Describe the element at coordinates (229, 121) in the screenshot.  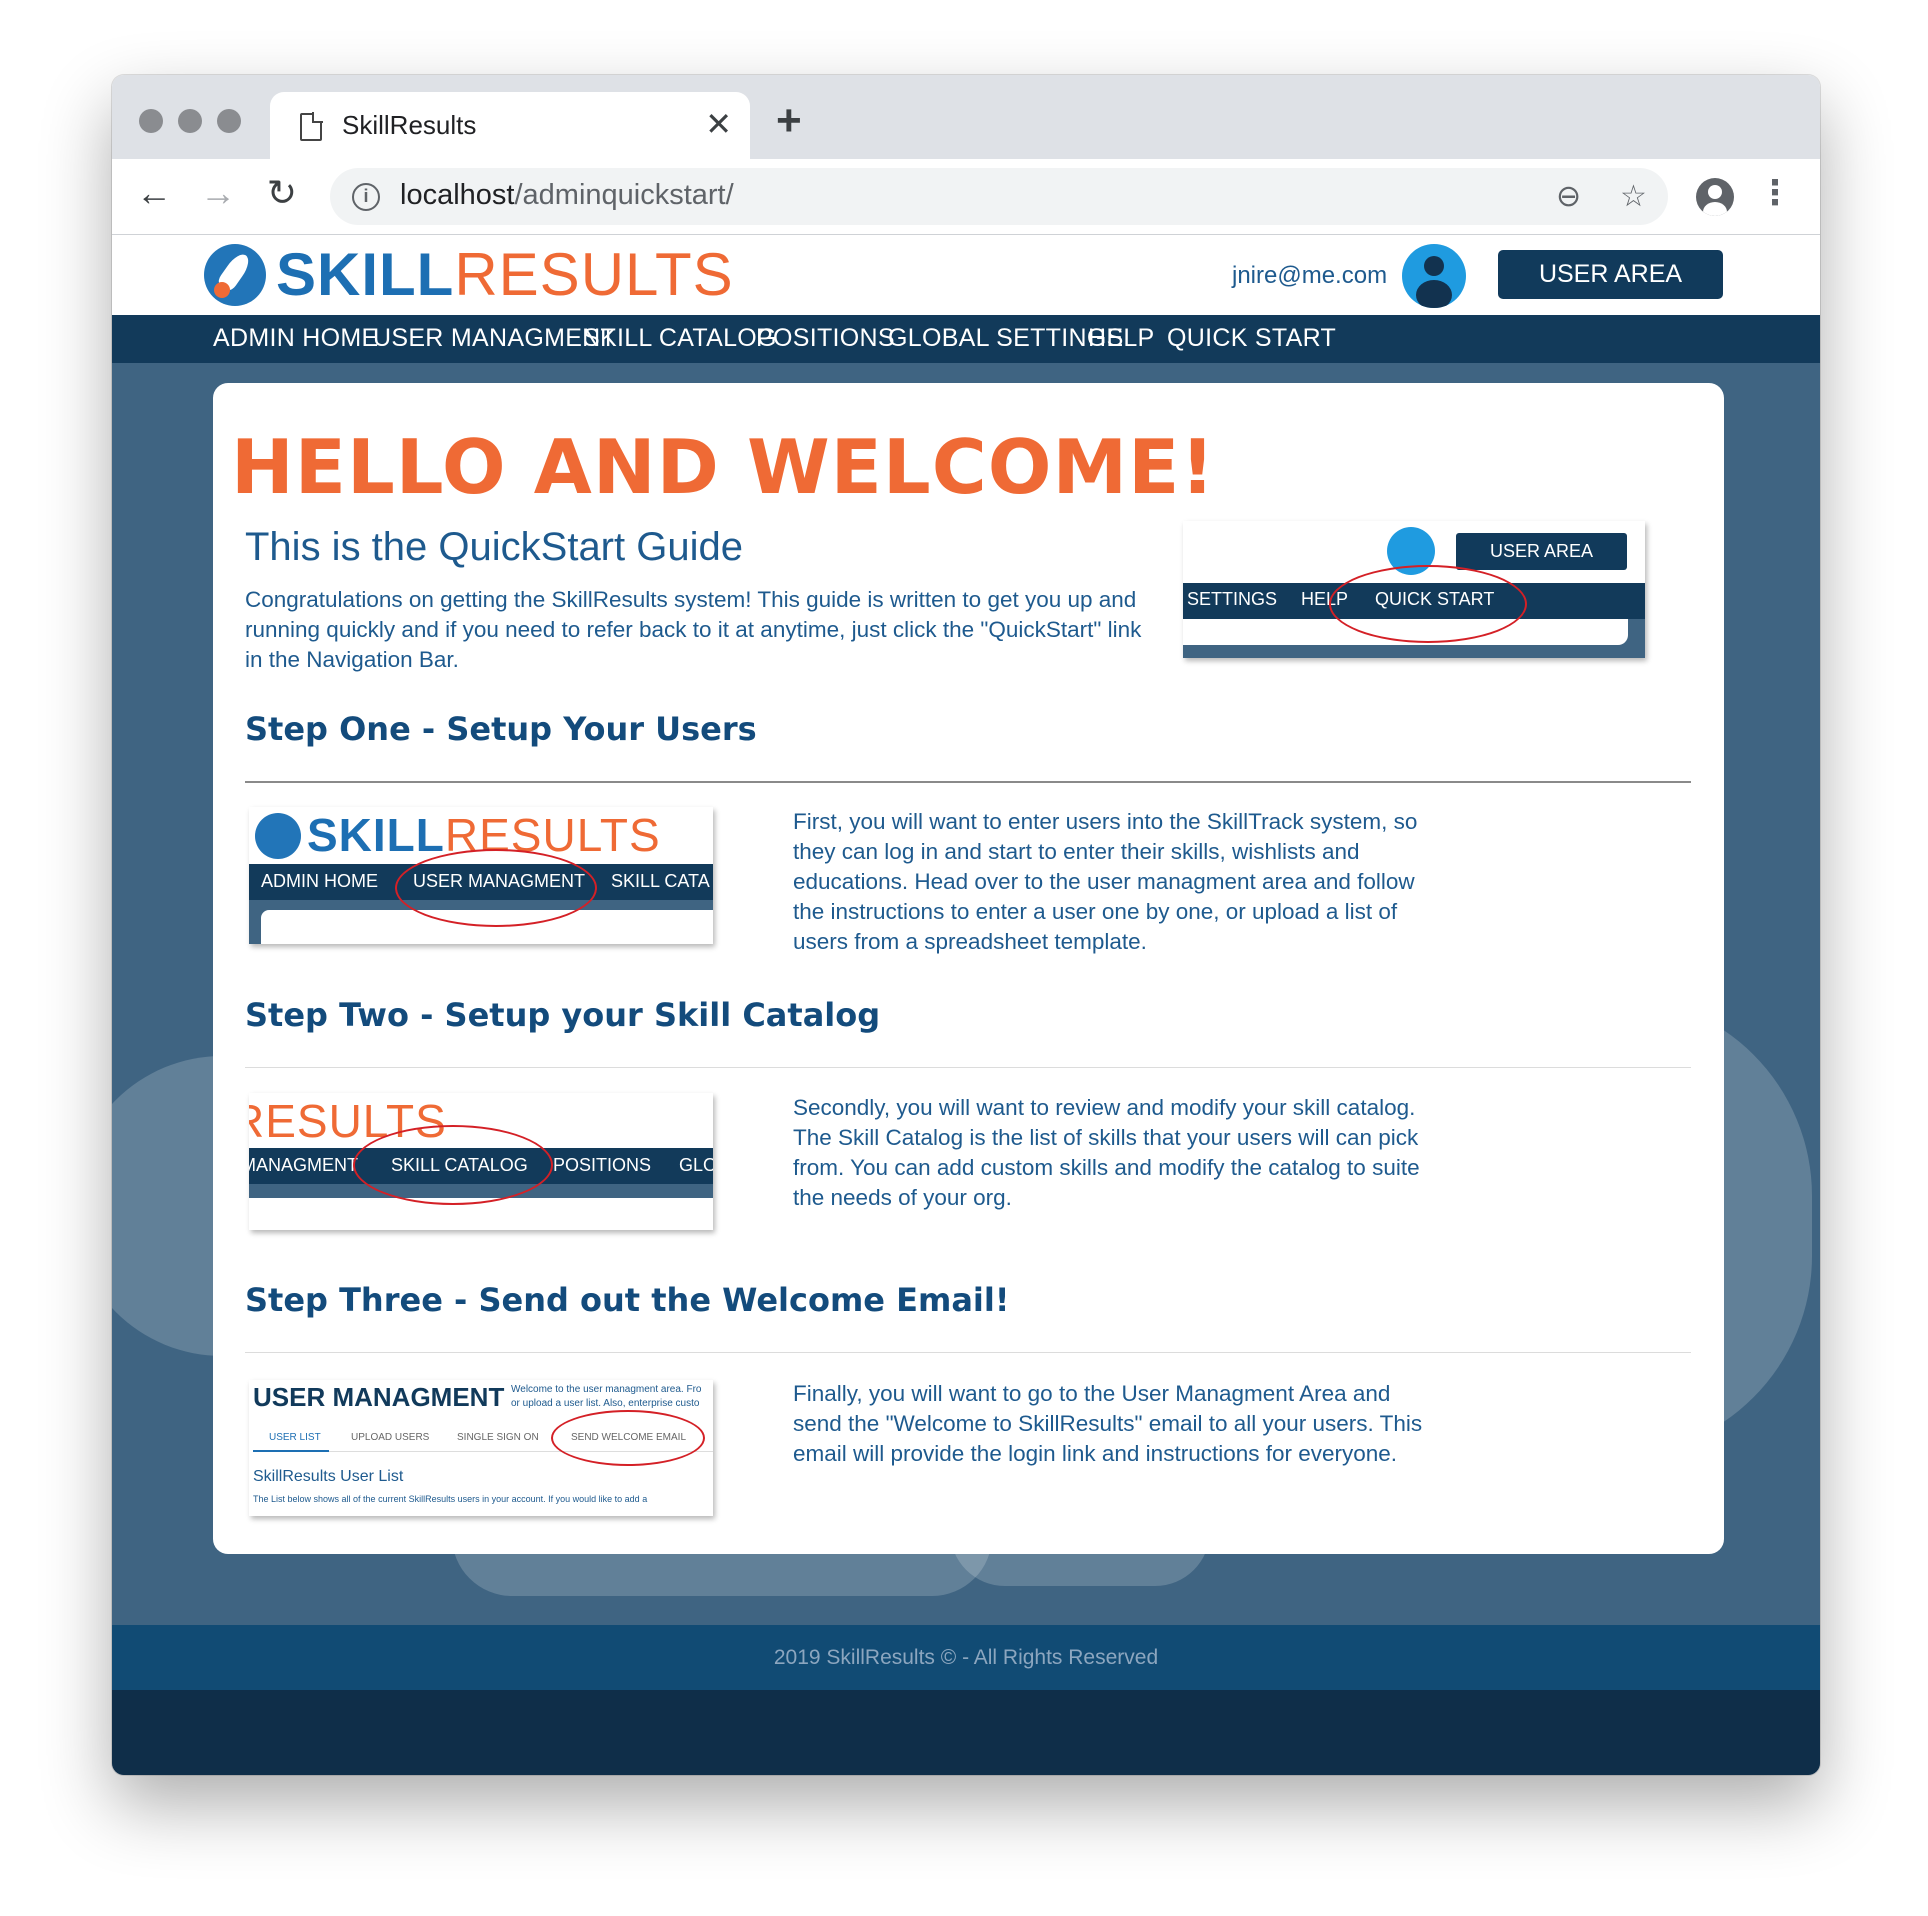
I see `maximize-window-button` at that location.